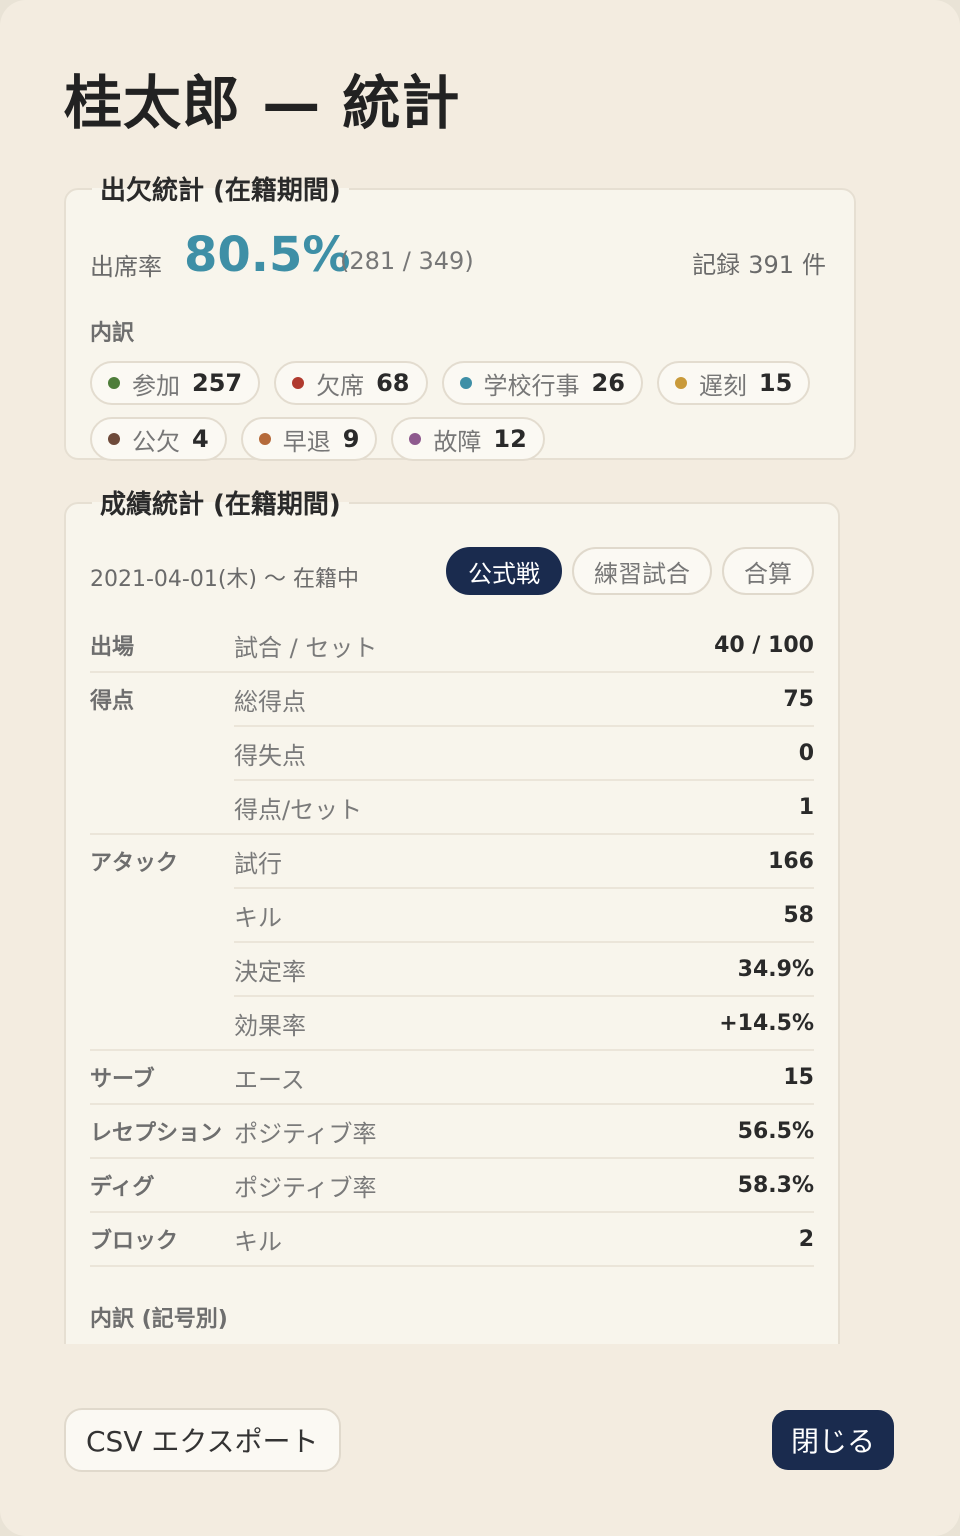 The width and height of the screenshot is (960, 1536). I want to click on attendance-rate-row: 出席率 80.5% (281 / 349) 記録 391 件, so click(460, 259).